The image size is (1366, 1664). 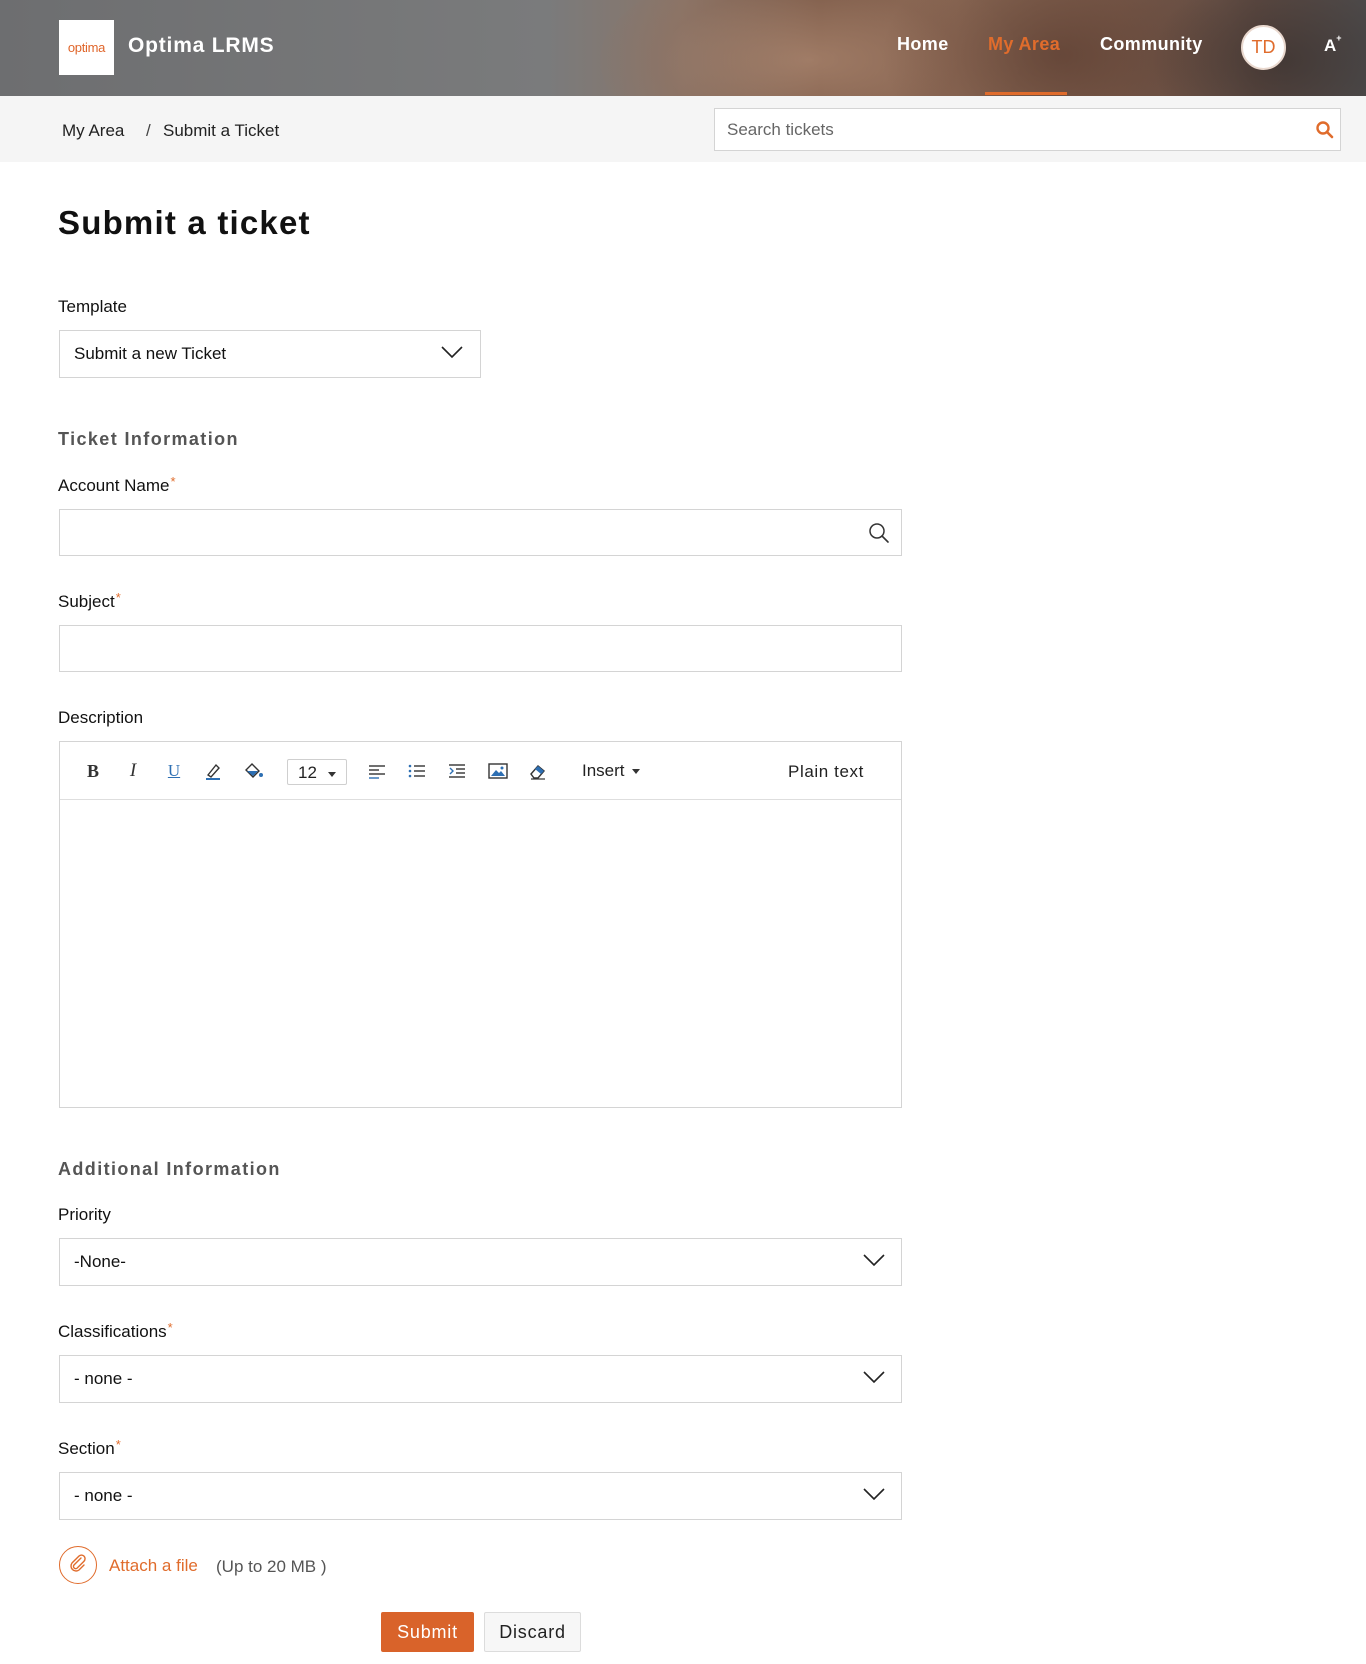 What do you see at coordinates (169, 1169) in the screenshot?
I see `additional-information-heading: Additional Information` at bounding box center [169, 1169].